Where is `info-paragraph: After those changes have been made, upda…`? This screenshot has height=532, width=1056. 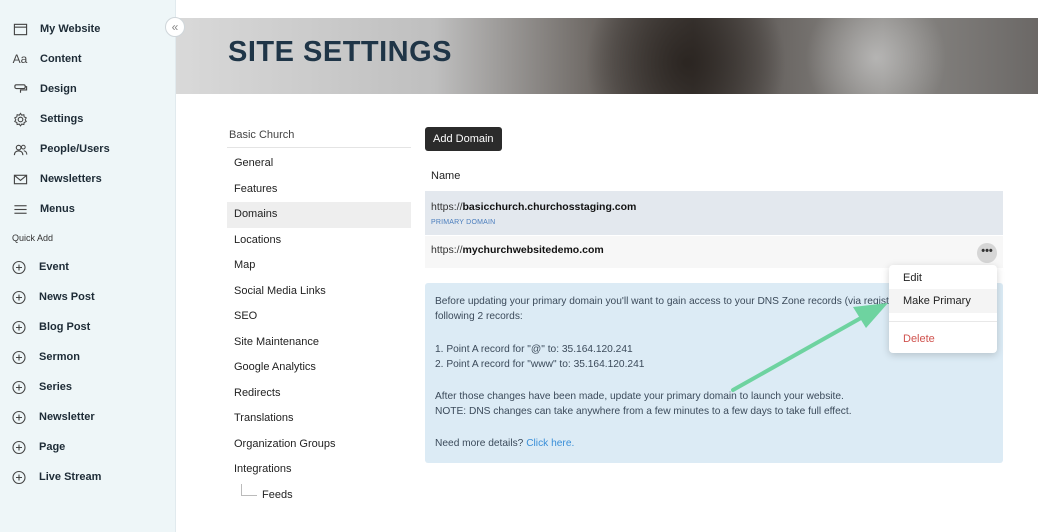 info-paragraph: After those changes have been made, upda… is located at coordinates (639, 396).